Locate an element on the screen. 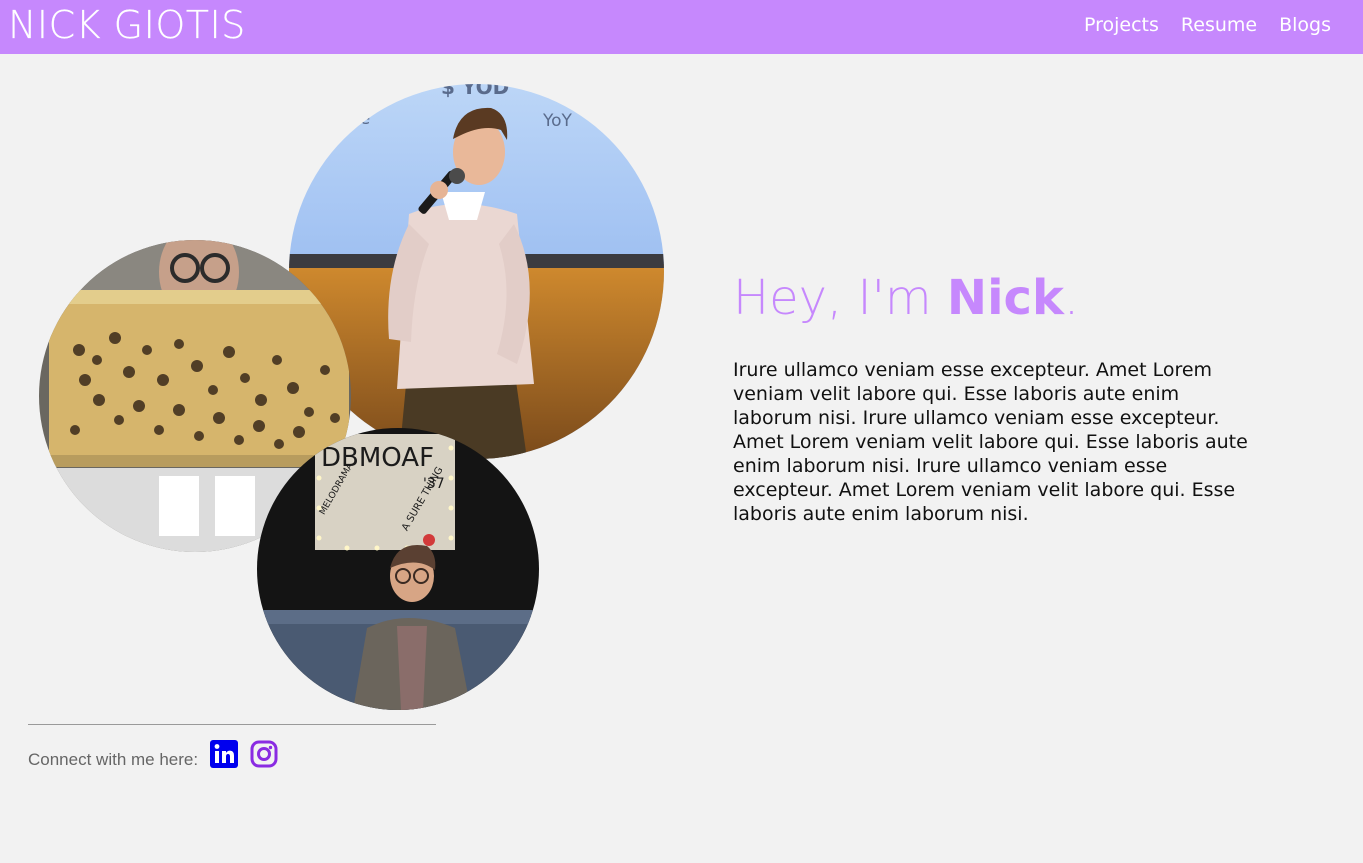  nav-resume-link: Resume is located at coordinates (1219, 25).